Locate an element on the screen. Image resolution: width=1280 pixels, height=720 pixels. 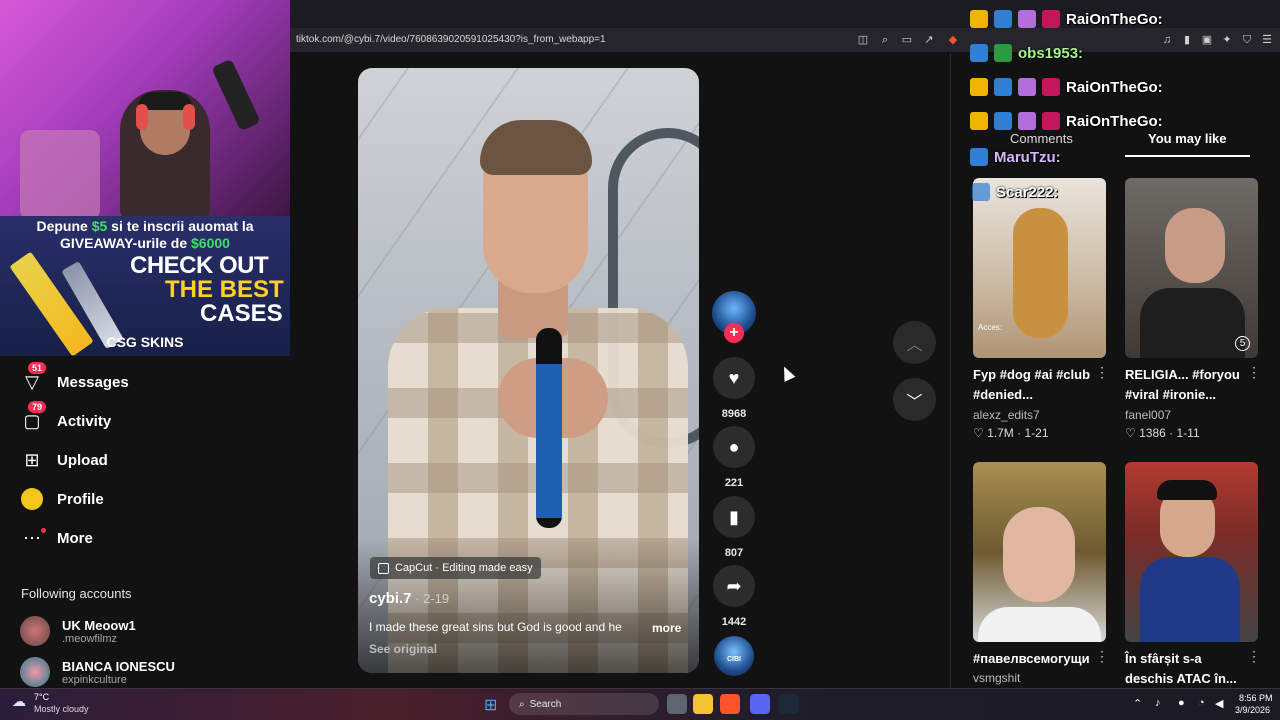
sidebar-icon: ▮ is located at coordinates (1187, 40).